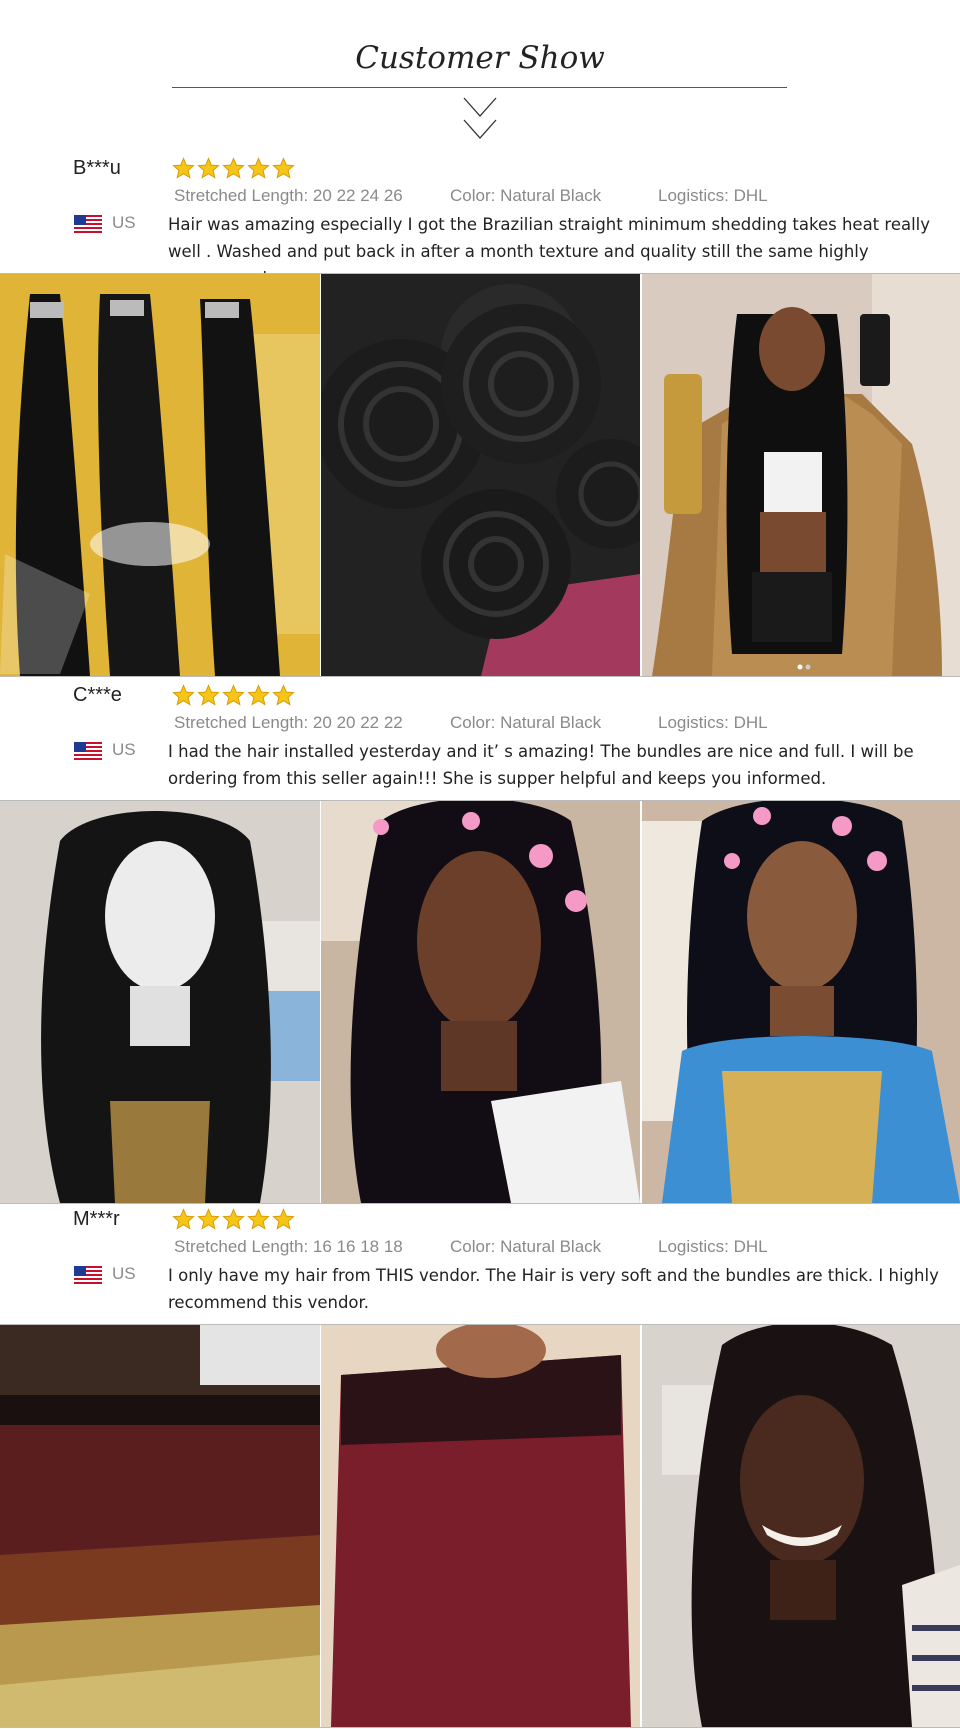 The image size is (960, 1729). I want to click on selfie-gold-jacket-photo, so click(801, 475).